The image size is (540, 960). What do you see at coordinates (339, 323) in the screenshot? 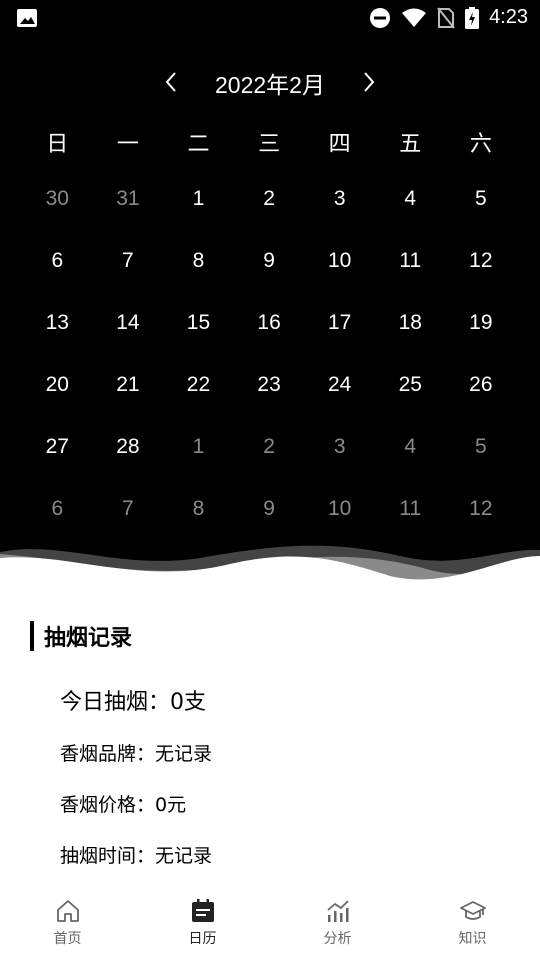
I see `calendar-day: 17` at bounding box center [339, 323].